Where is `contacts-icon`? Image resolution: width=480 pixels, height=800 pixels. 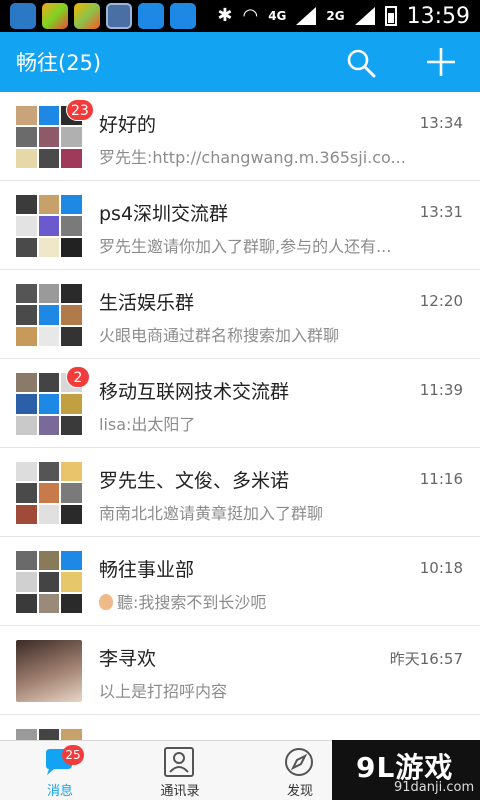 contacts-icon is located at coordinates (179, 762).